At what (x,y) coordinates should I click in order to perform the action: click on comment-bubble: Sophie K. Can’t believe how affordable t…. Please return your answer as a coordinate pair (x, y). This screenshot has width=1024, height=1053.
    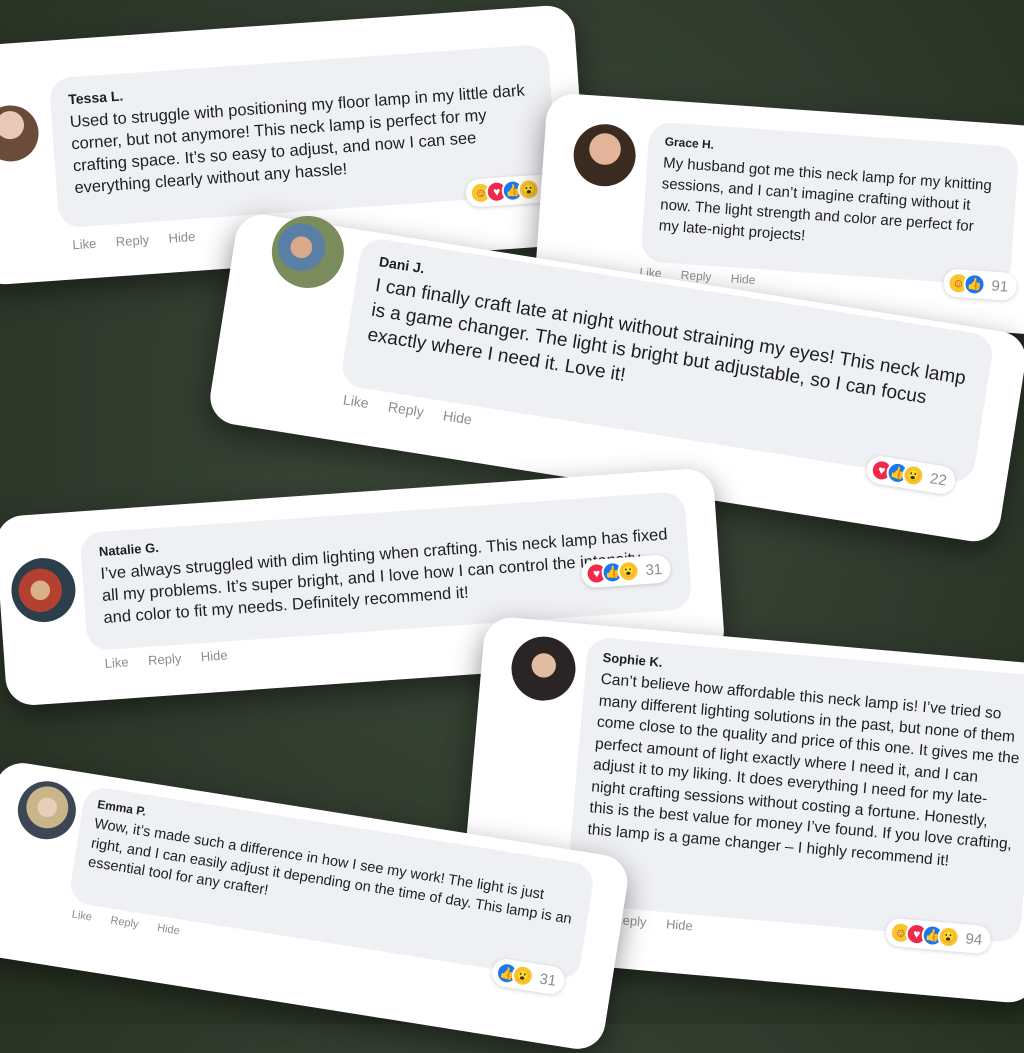
    Looking at the image, I should click on (794, 790).